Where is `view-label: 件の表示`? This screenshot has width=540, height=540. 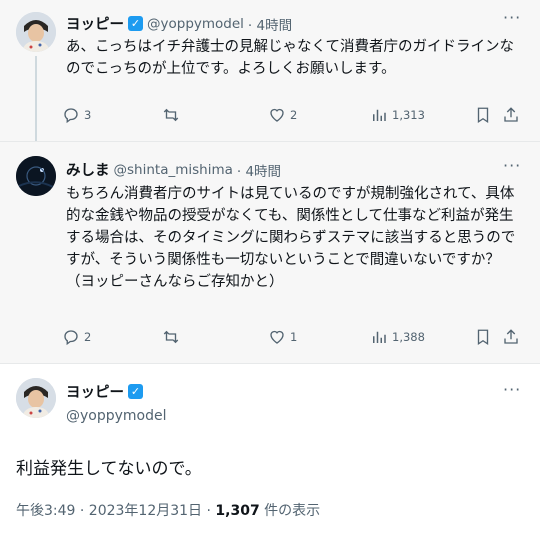
view-label: 件の表示 is located at coordinates (290, 511).